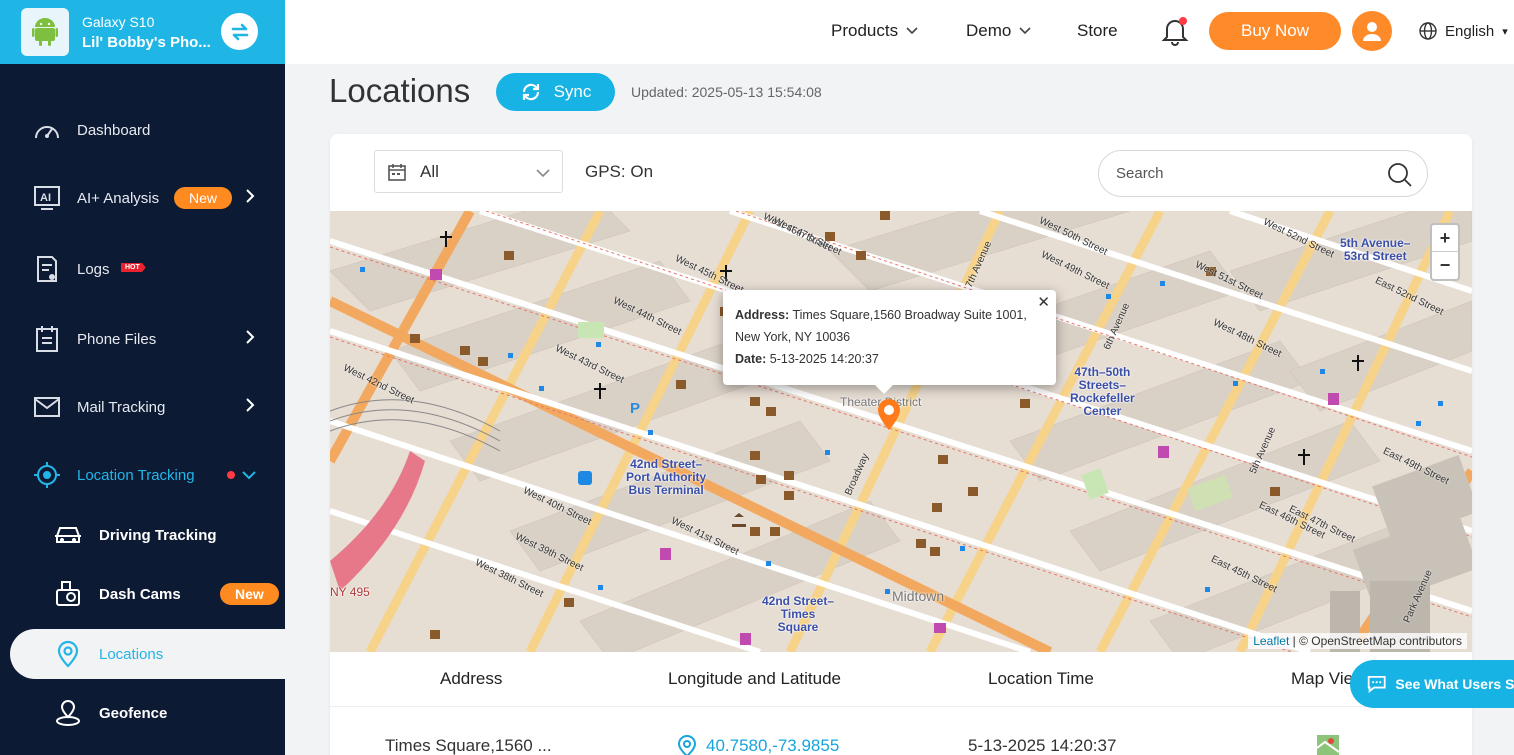 The width and height of the screenshot is (1514, 755). I want to click on column-header-location-time: Location Time, so click(1041, 678).